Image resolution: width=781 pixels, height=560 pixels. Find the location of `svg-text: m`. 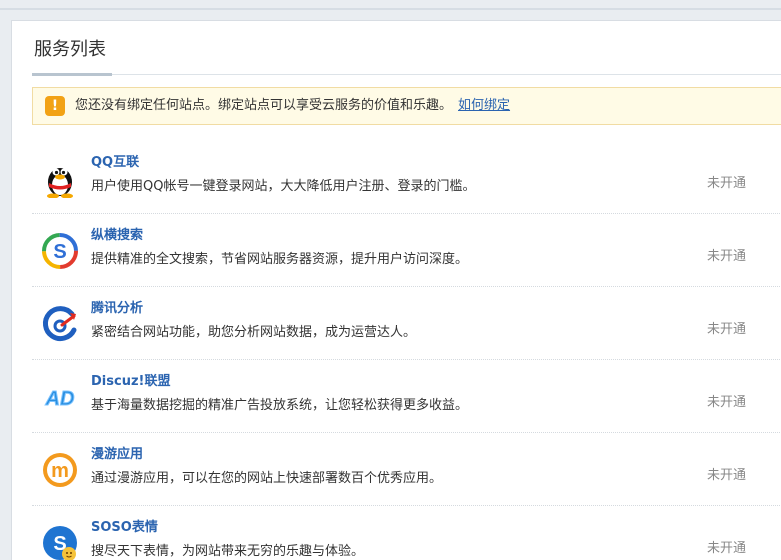

svg-text: m is located at coordinates (60, 471).